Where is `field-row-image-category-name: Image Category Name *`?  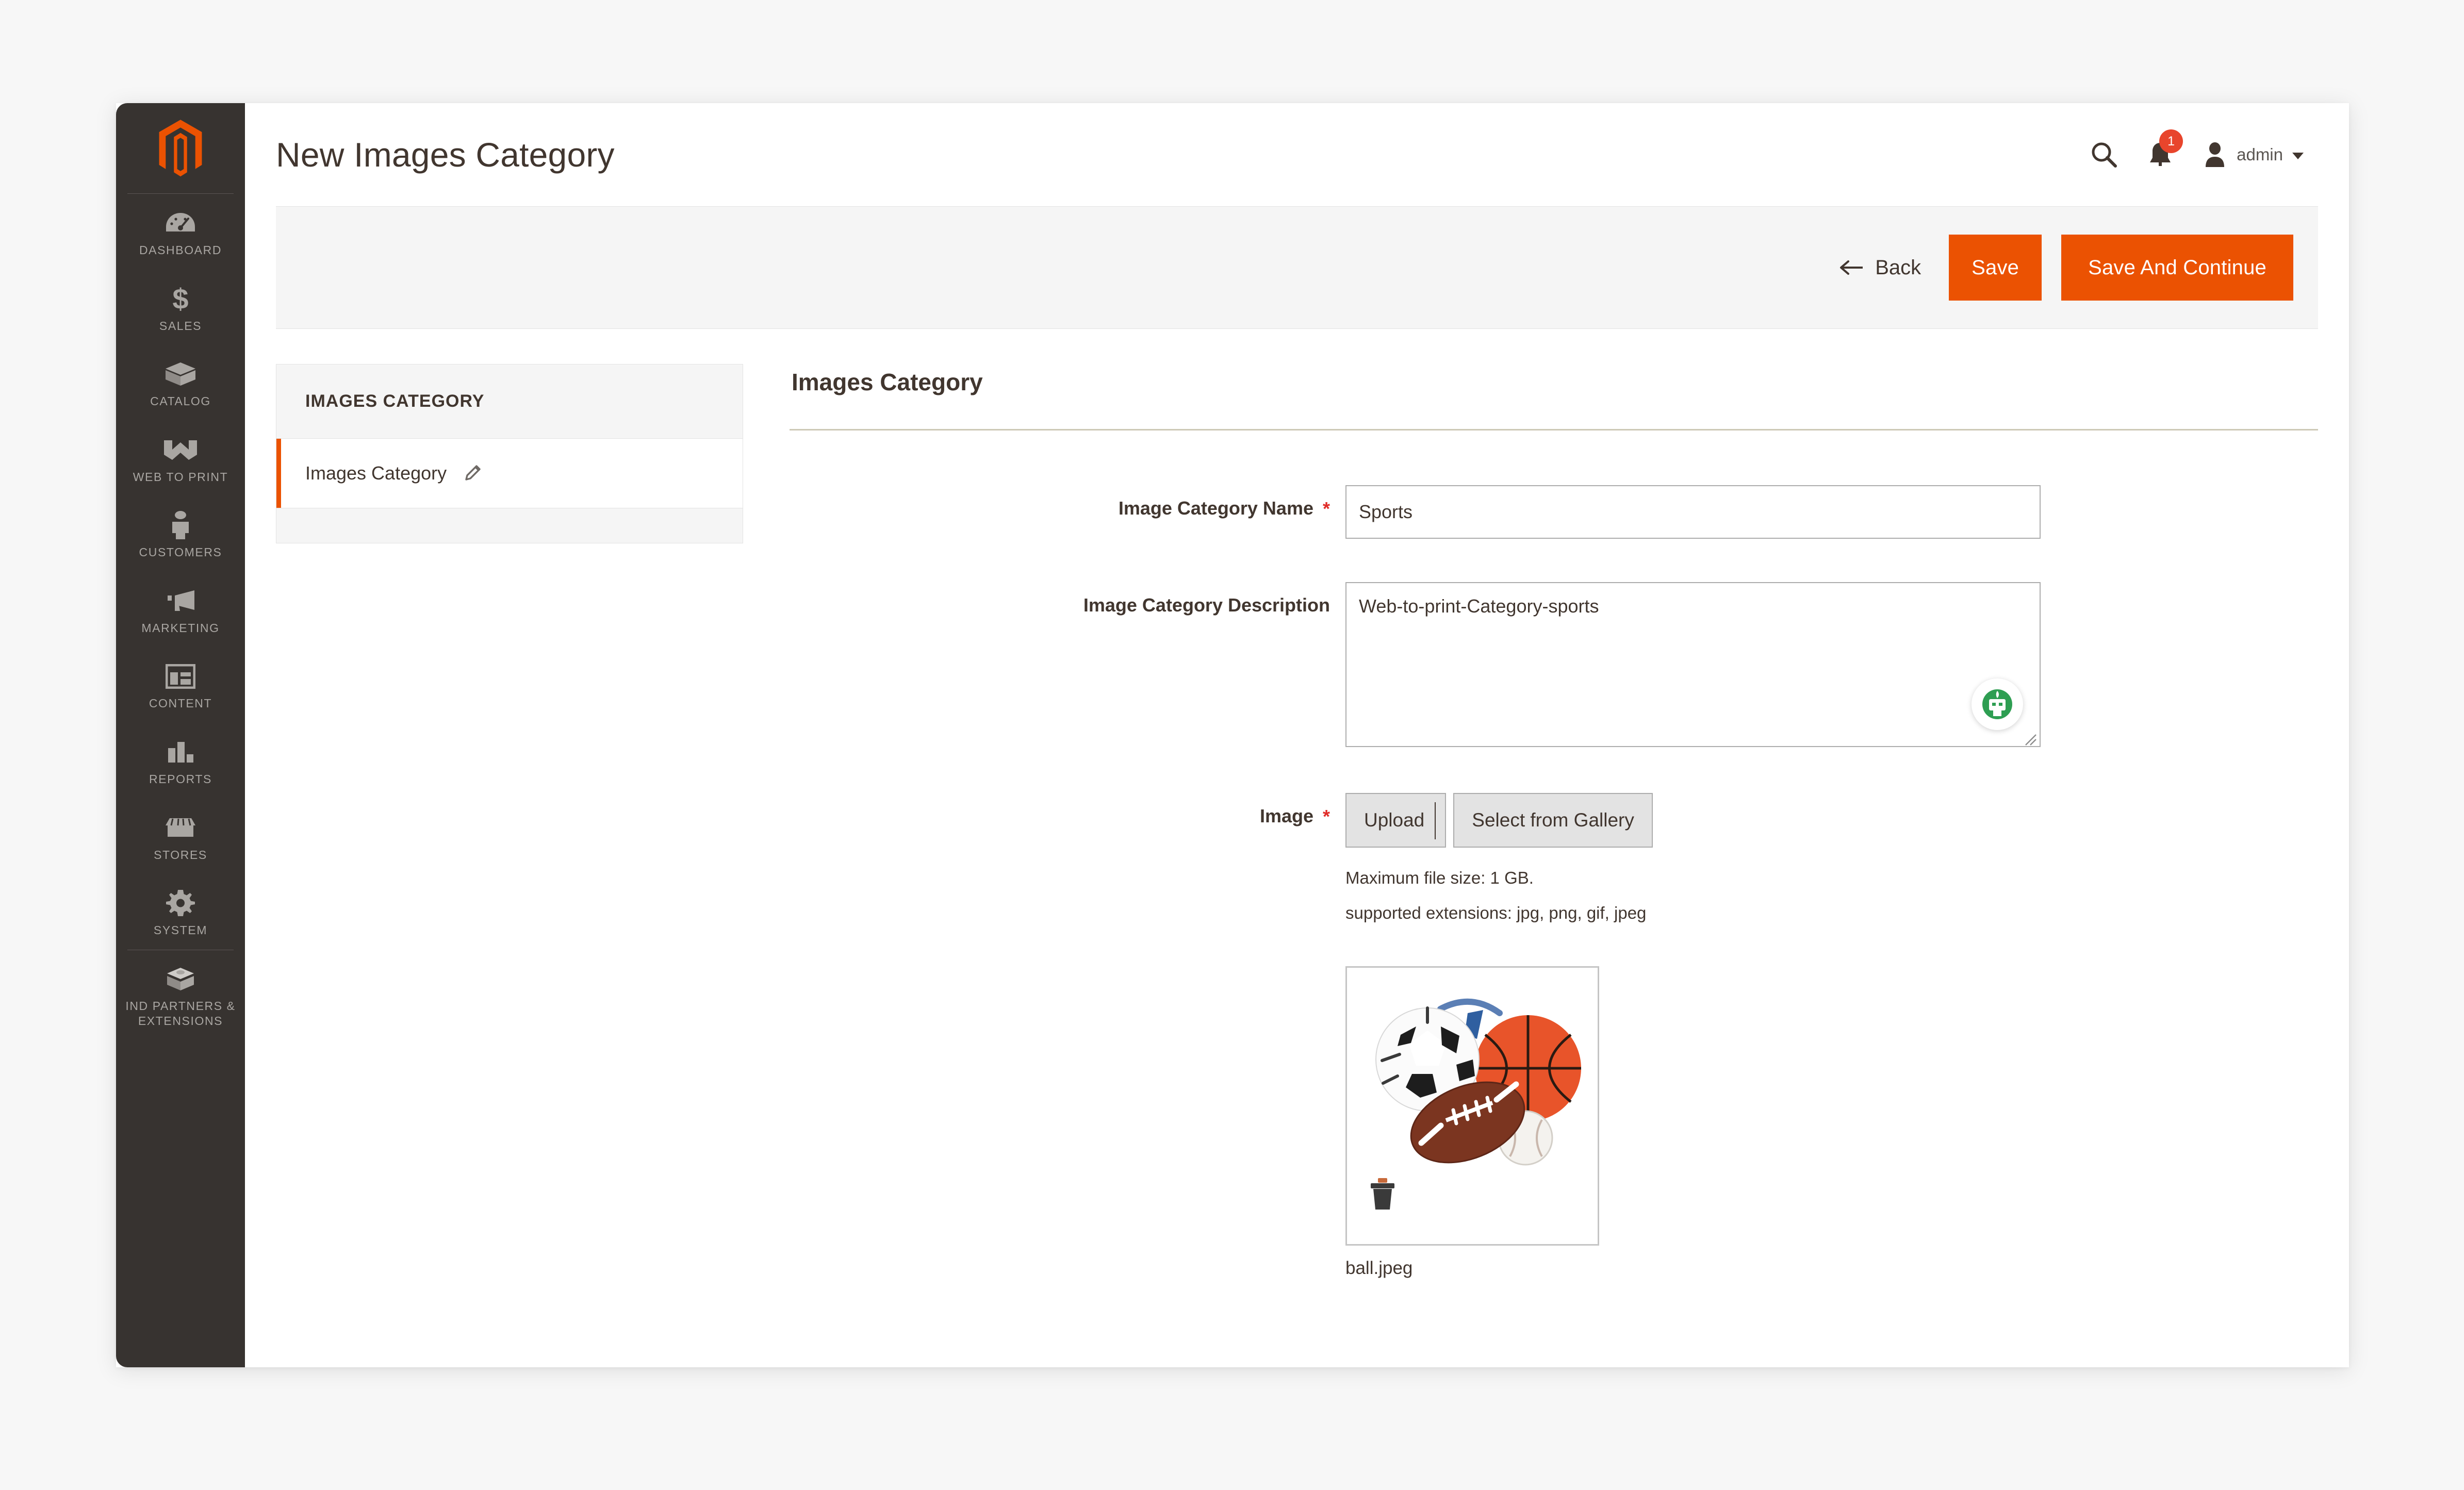
field-row-image-category-name: Image Category Name * is located at coordinates (1554, 512).